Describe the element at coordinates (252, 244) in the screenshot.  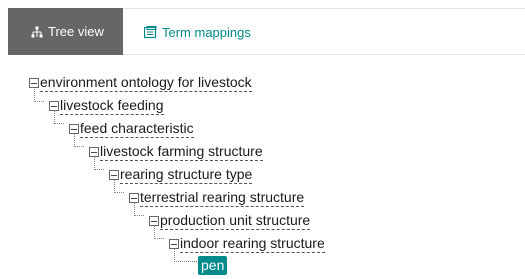
I see `tree-node-label: indoor rearing structure` at that location.